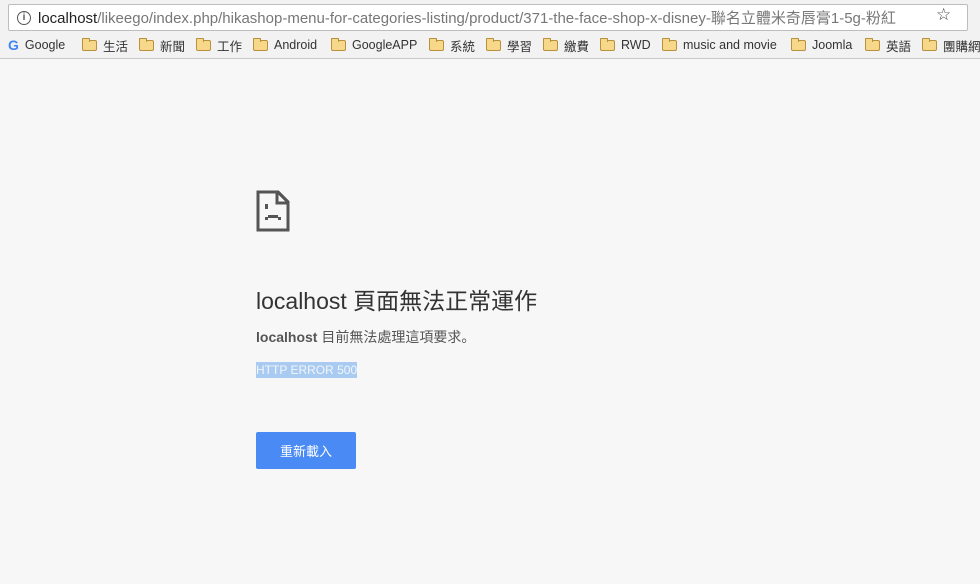 This screenshot has width=980, height=584. Describe the element at coordinates (719, 45) in the screenshot. I see `bookmark-folder: music and movie` at that location.